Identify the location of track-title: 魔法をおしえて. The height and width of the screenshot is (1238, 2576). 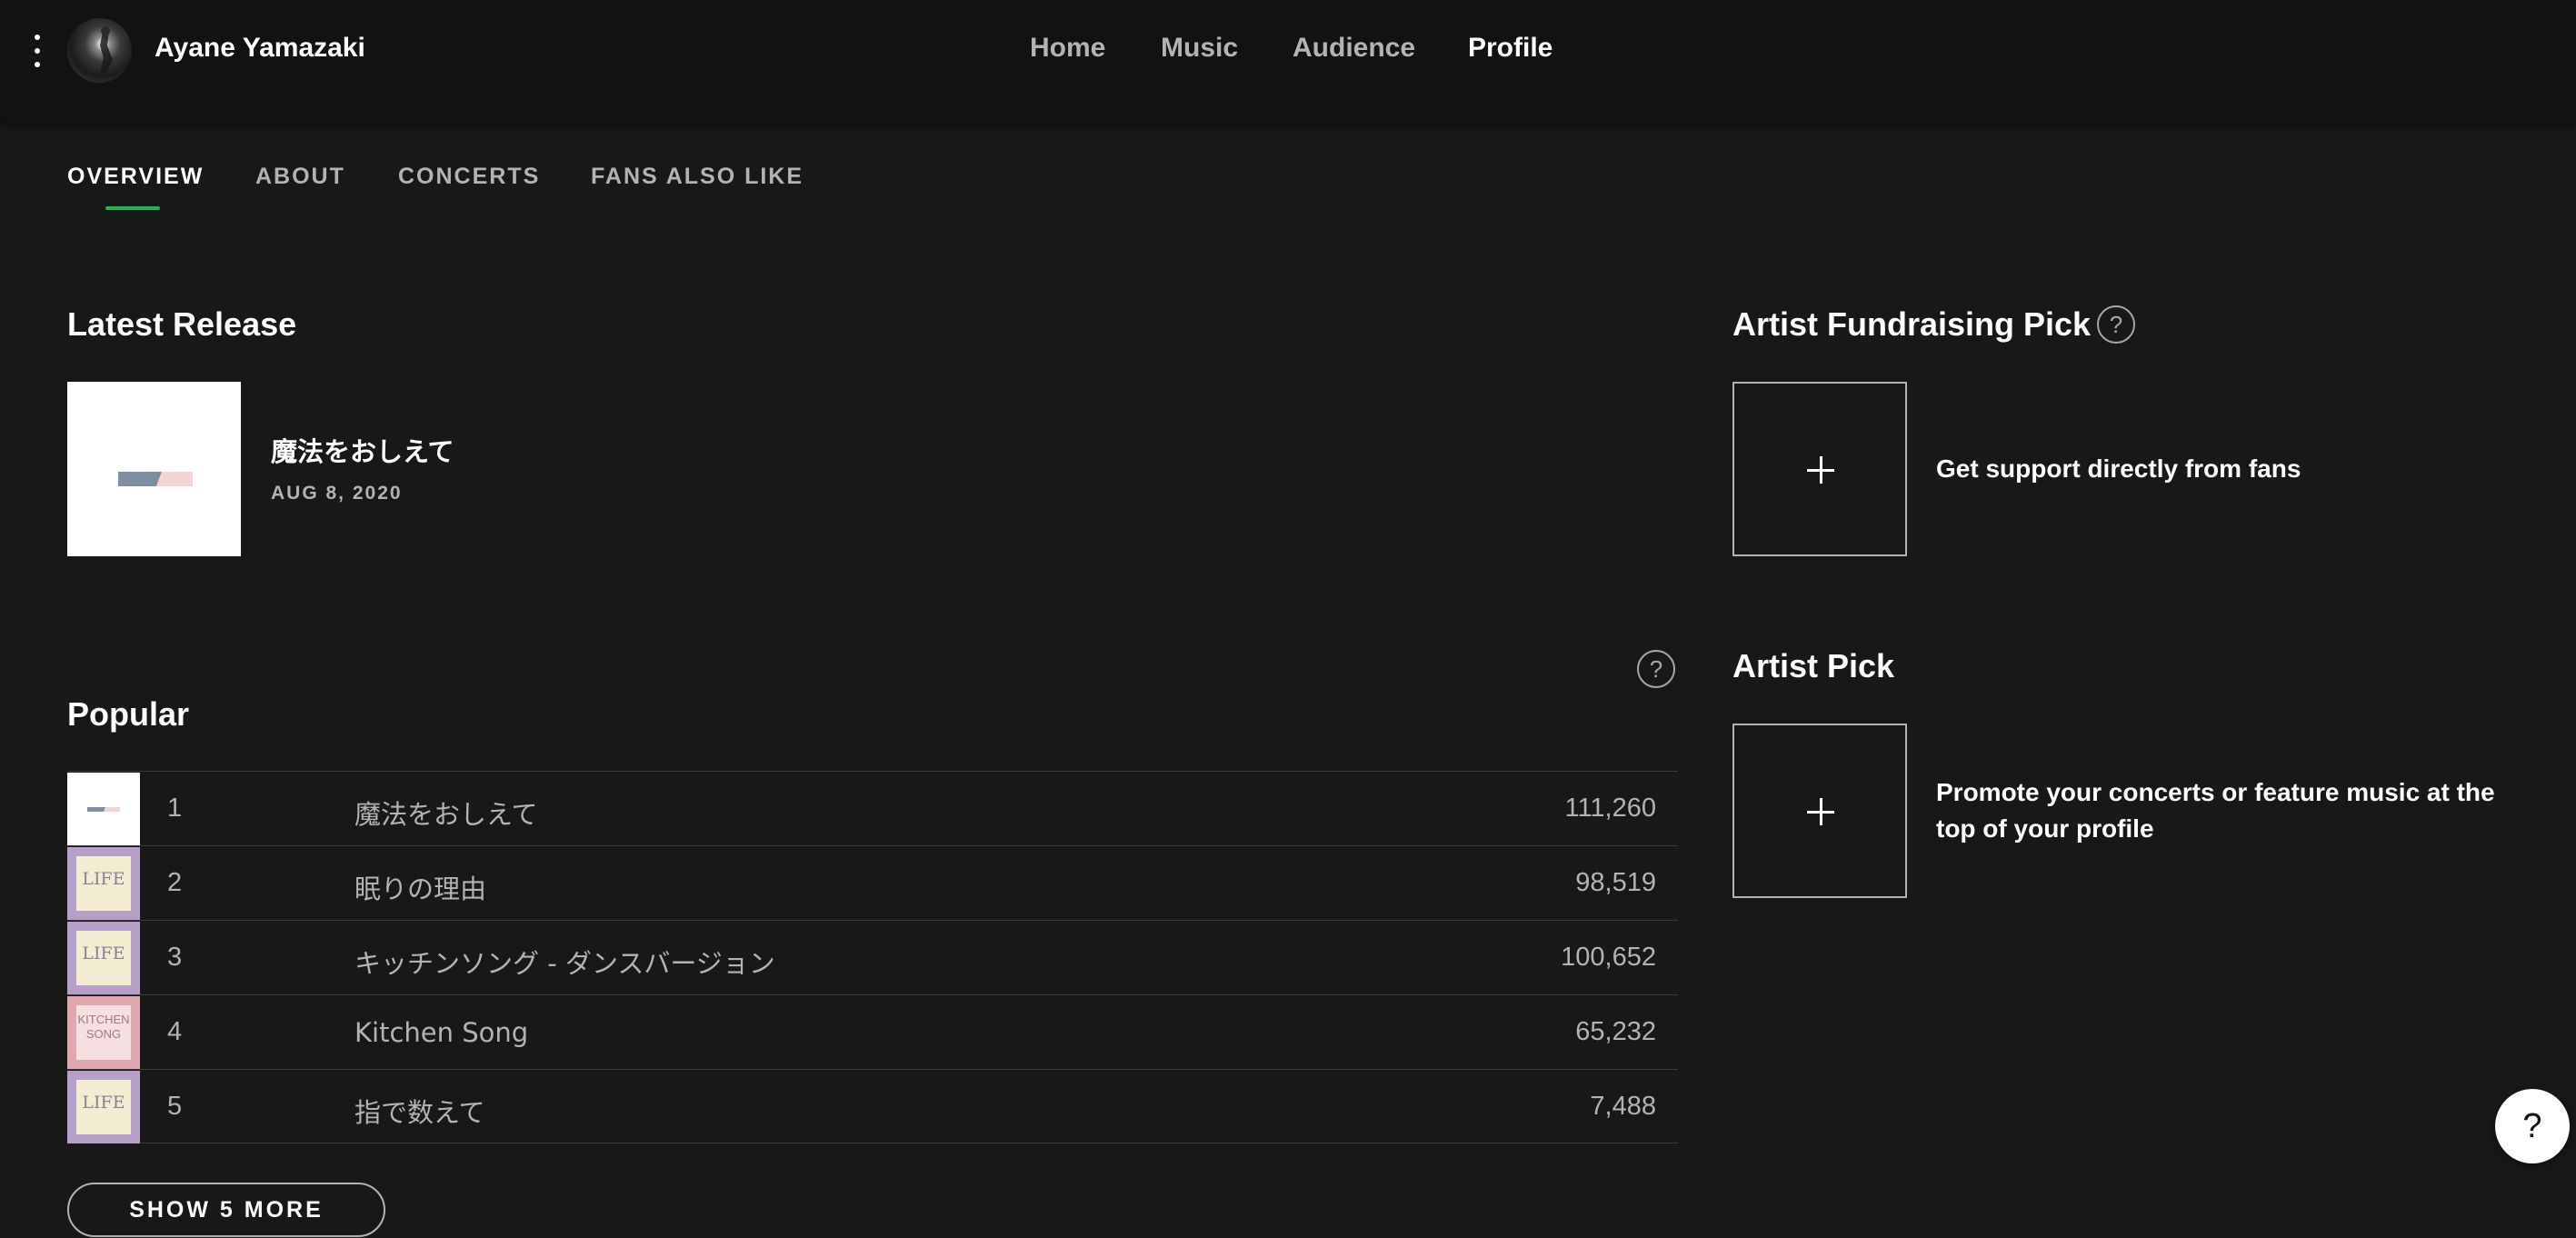
(446, 814).